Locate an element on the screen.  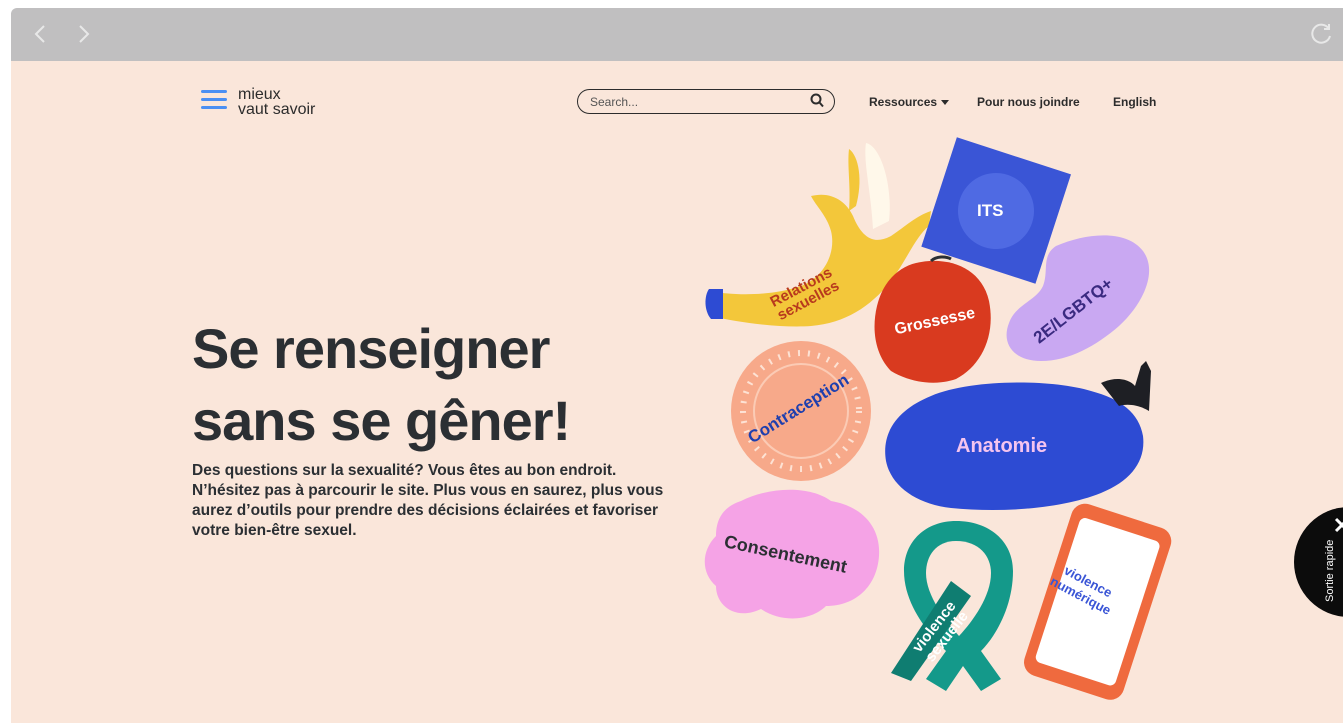
reload-icon is located at coordinates (1322, 34).